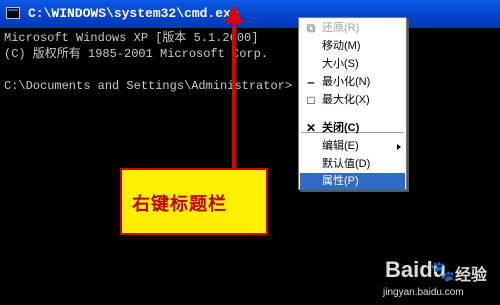  I want to click on minimize-icon: ‒, so click(311, 82).